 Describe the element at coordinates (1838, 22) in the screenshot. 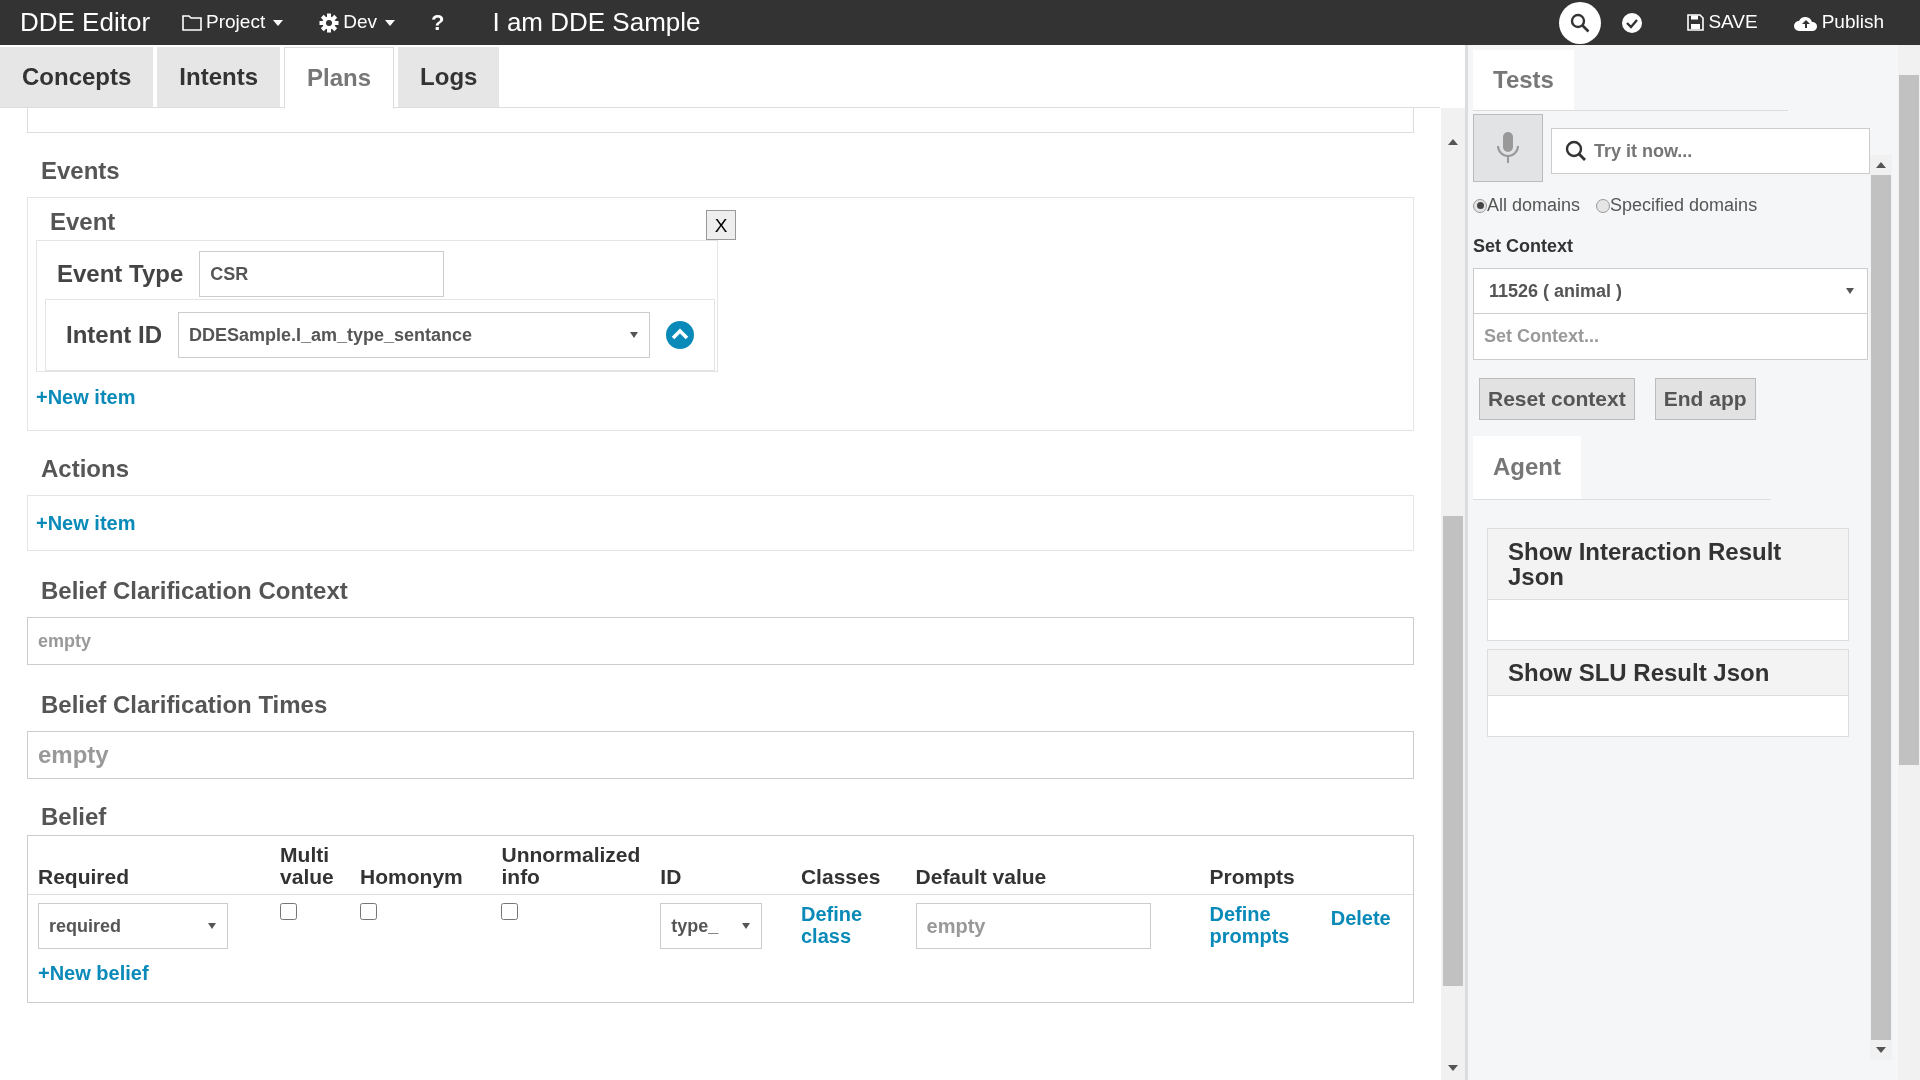

I see `toolbar-button: Publish` at that location.